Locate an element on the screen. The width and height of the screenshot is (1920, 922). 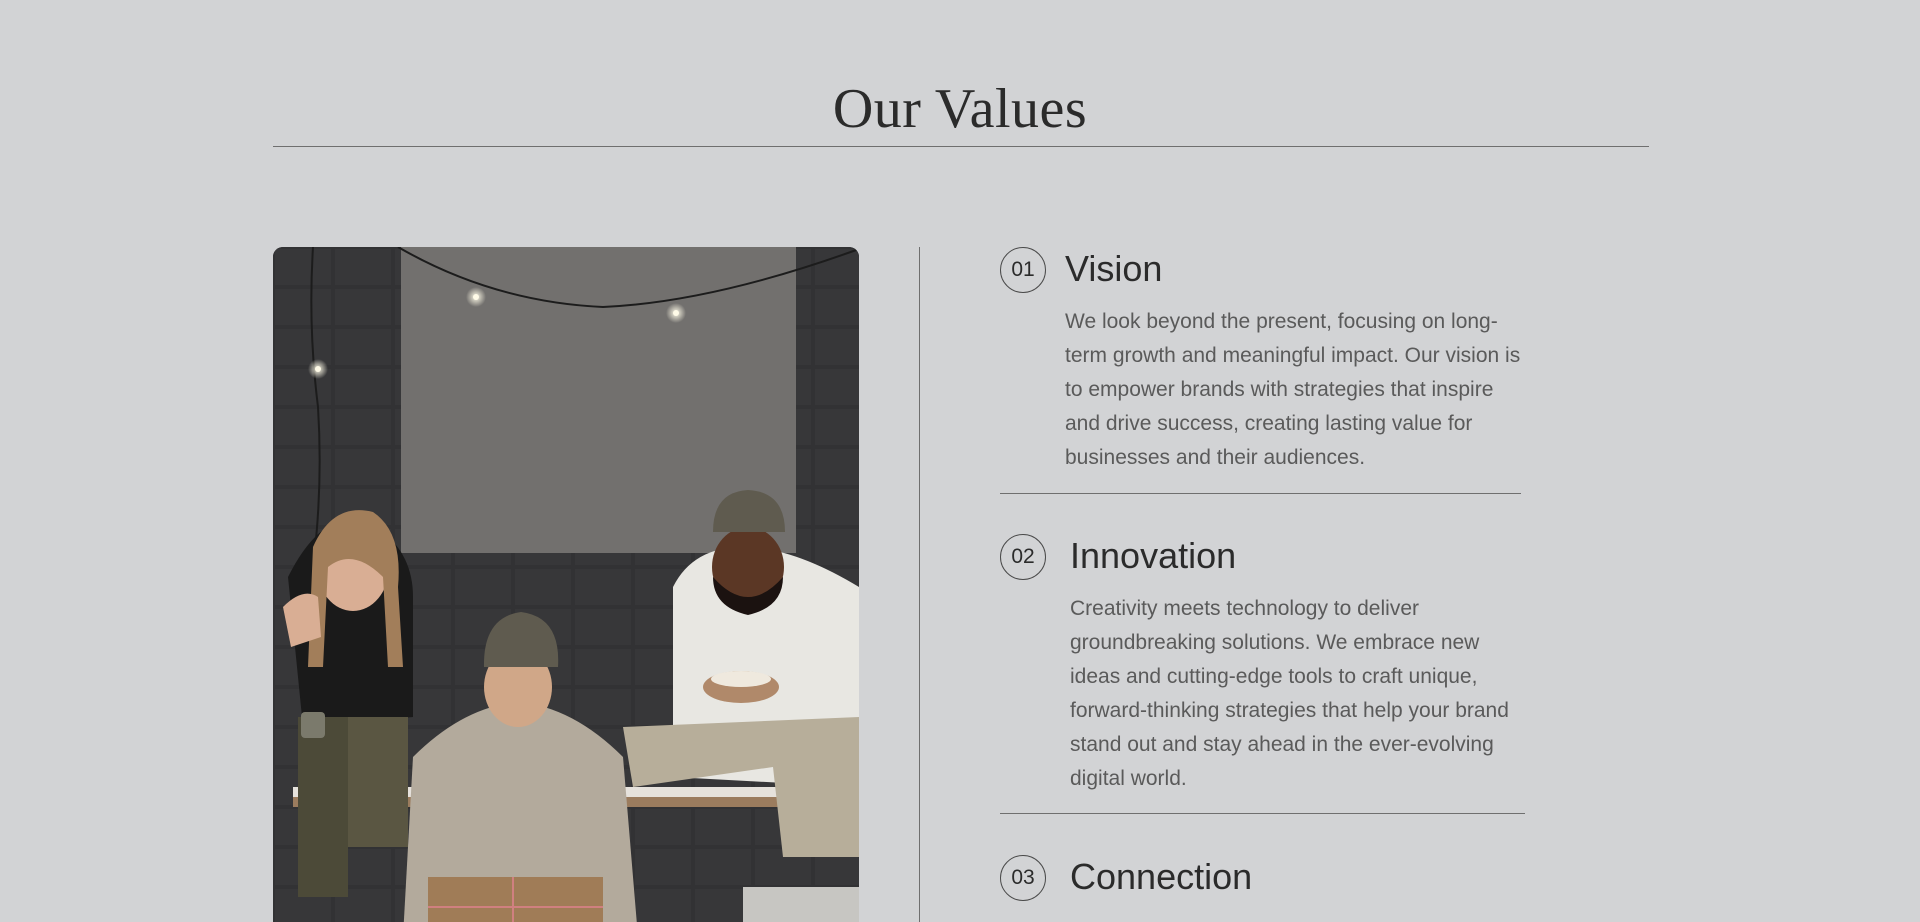
value-number-badge: 01 is located at coordinates (1023, 270).